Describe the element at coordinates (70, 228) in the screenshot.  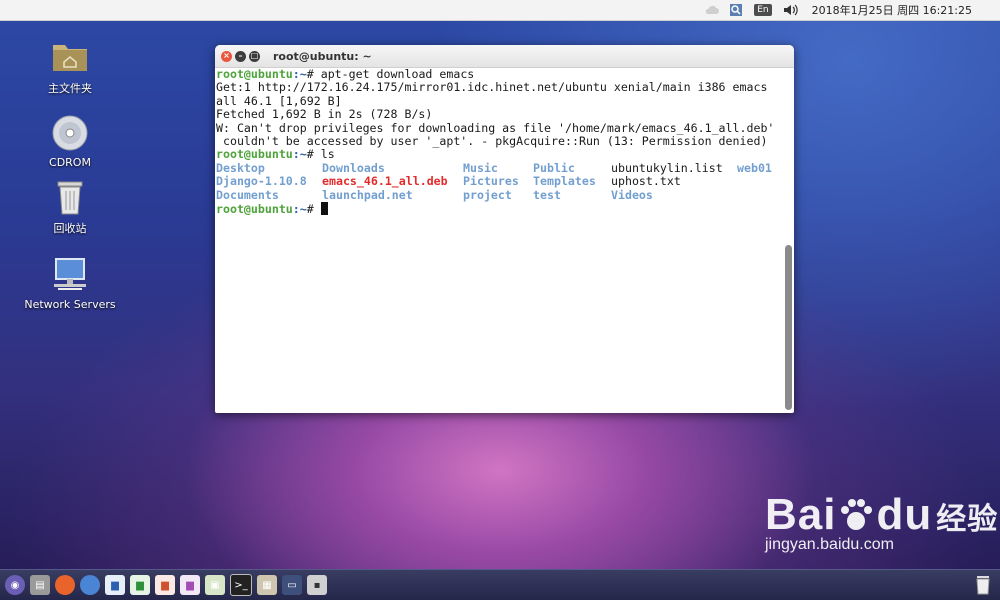
I see `desktop-icon-label: 回收站` at that location.